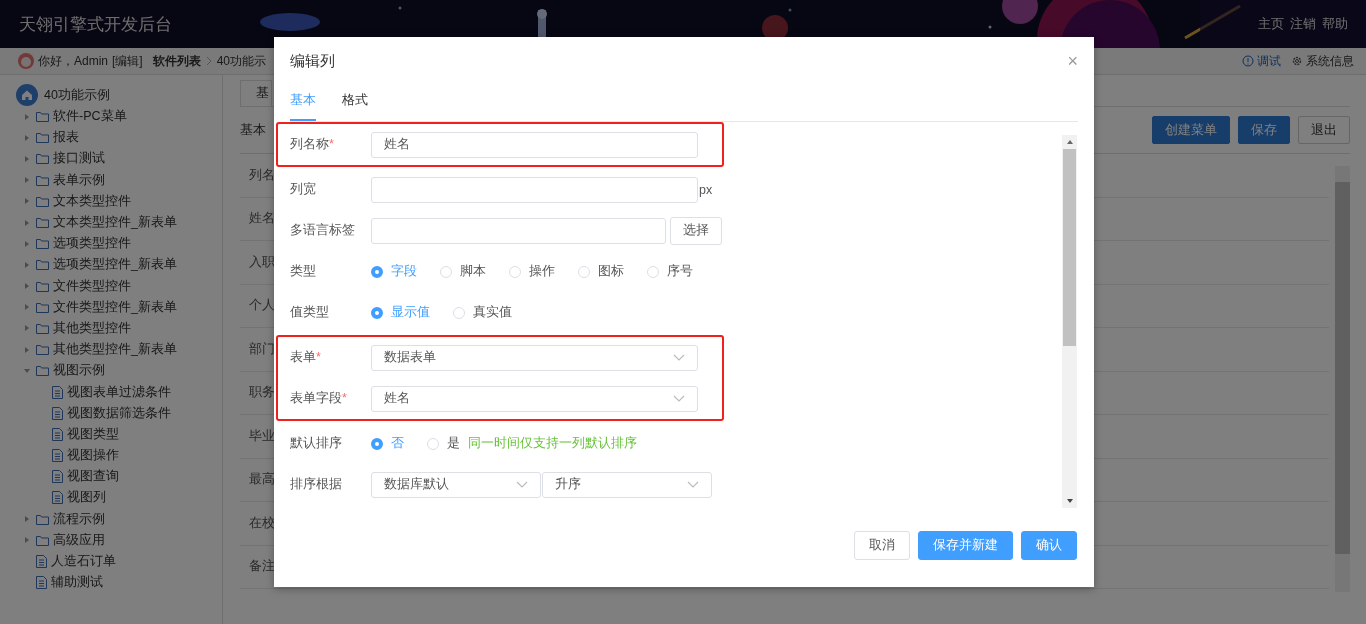 The width and height of the screenshot is (1366, 624). What do you see at coordinates (1297, 61) in the screenshot?
I see `settings-icon` at bounding box center [1297, 61].